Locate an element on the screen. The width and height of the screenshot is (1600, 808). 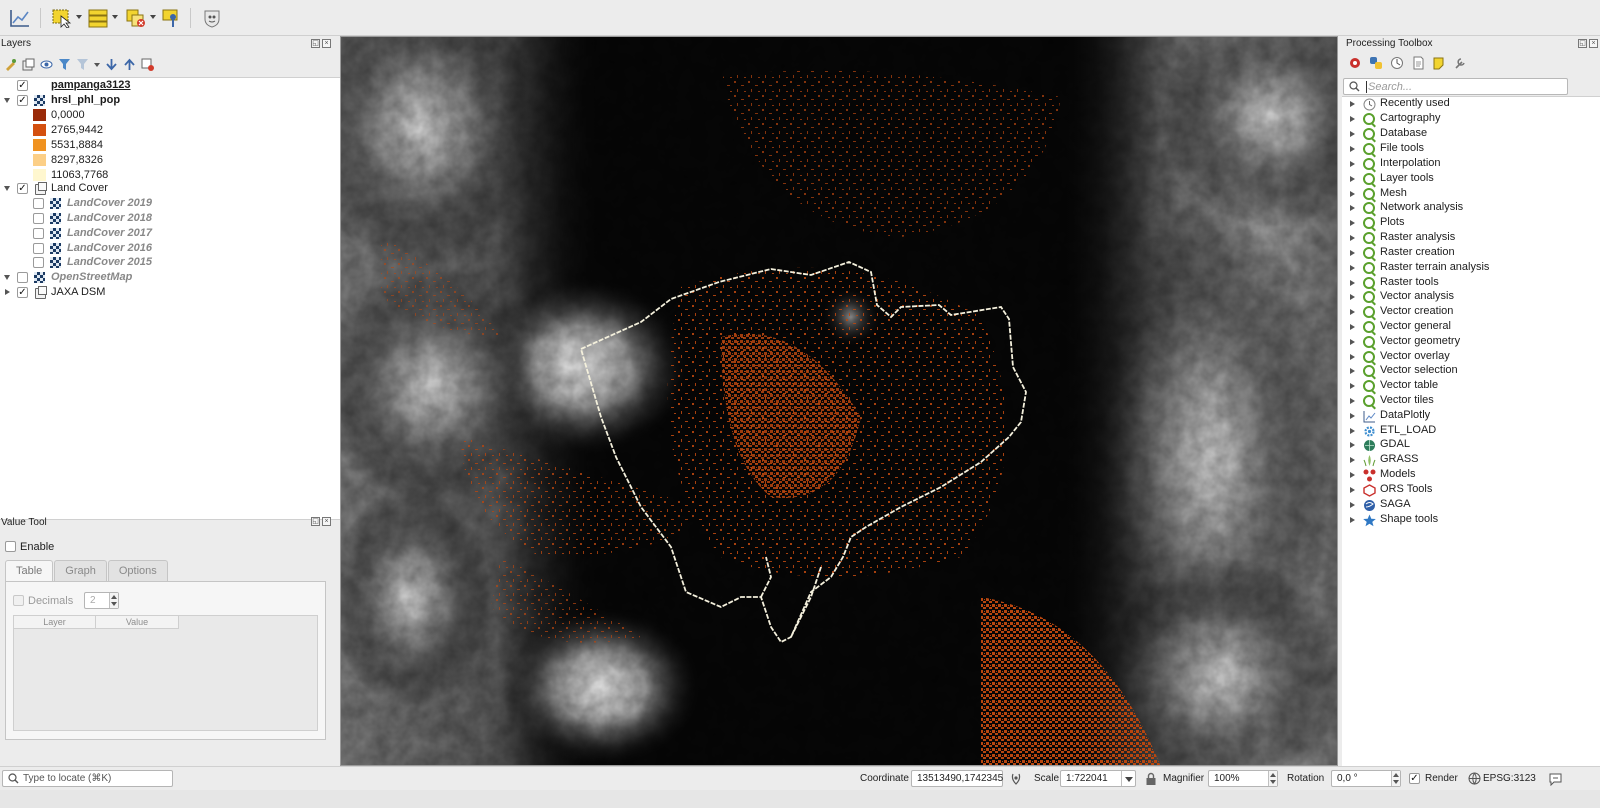
results-icon is located at coordinates (1418, 63).